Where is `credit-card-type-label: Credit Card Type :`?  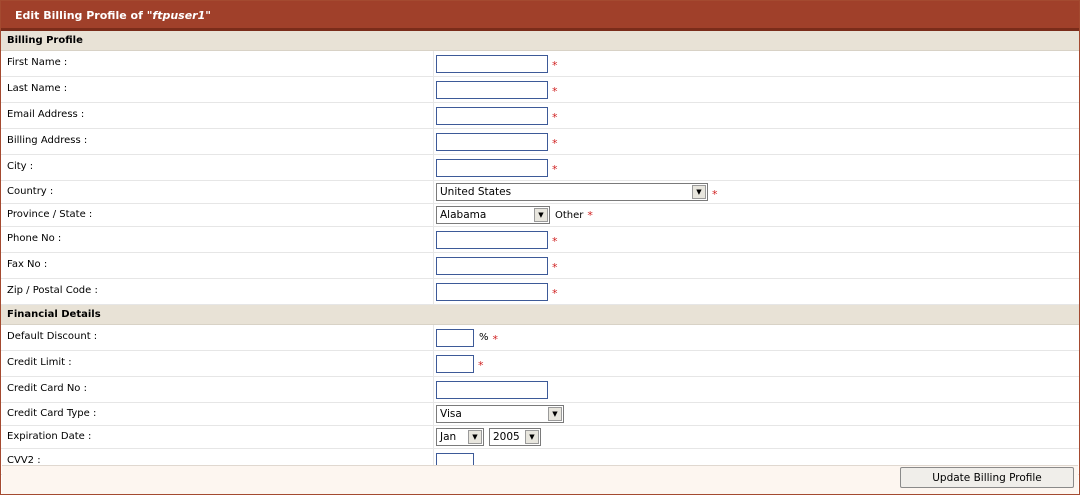
credit-card-type-label: Credit Card Type : is located at coordinates (217, 414).